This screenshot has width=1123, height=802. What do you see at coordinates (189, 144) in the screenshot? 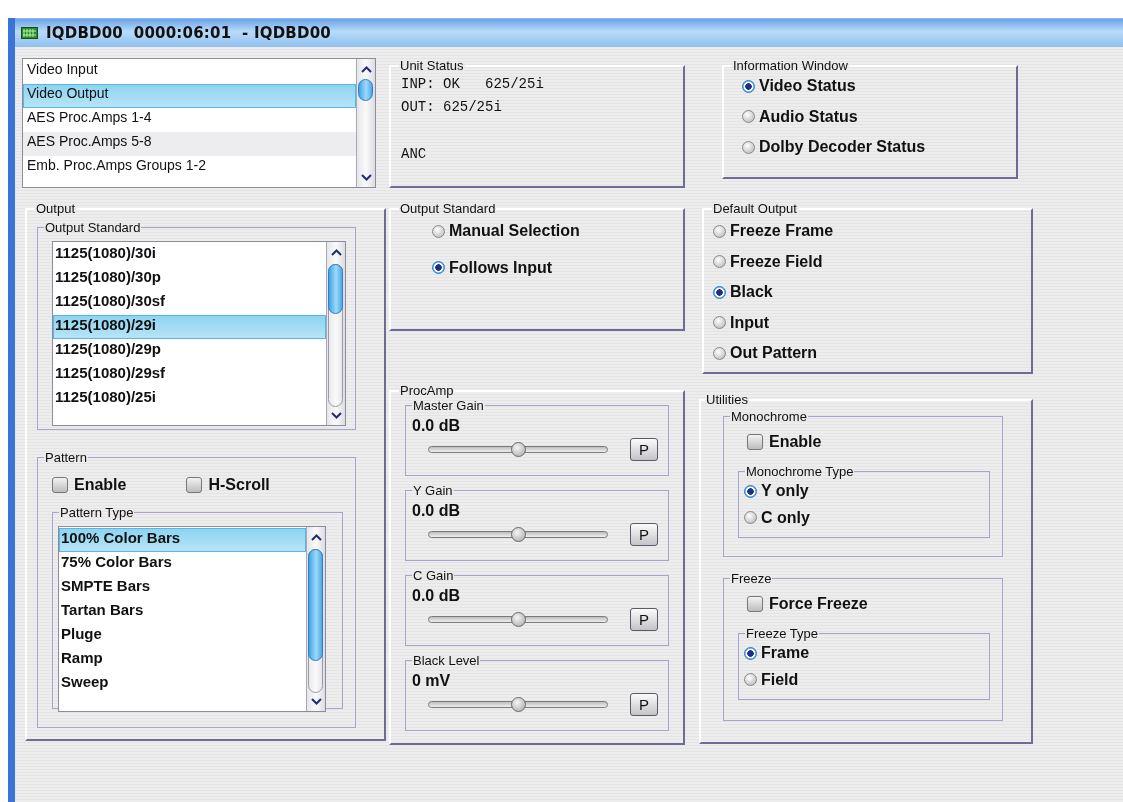
I see `list-item: AES Proc.Amps 5-8` at bounding box center [189, 144].